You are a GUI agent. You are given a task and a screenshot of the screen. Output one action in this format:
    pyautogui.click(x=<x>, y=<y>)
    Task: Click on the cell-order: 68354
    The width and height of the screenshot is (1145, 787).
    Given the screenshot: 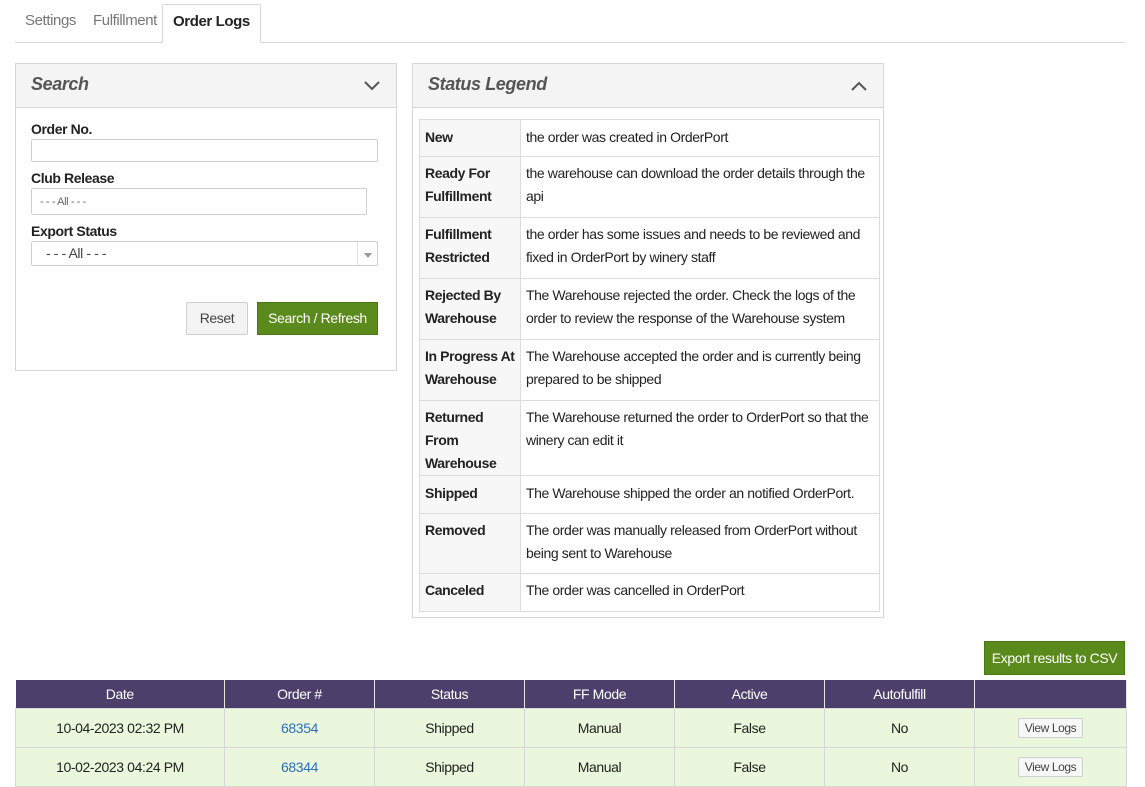 What is the action you would take?
    pyautogui.click(x=299, y=727)
    